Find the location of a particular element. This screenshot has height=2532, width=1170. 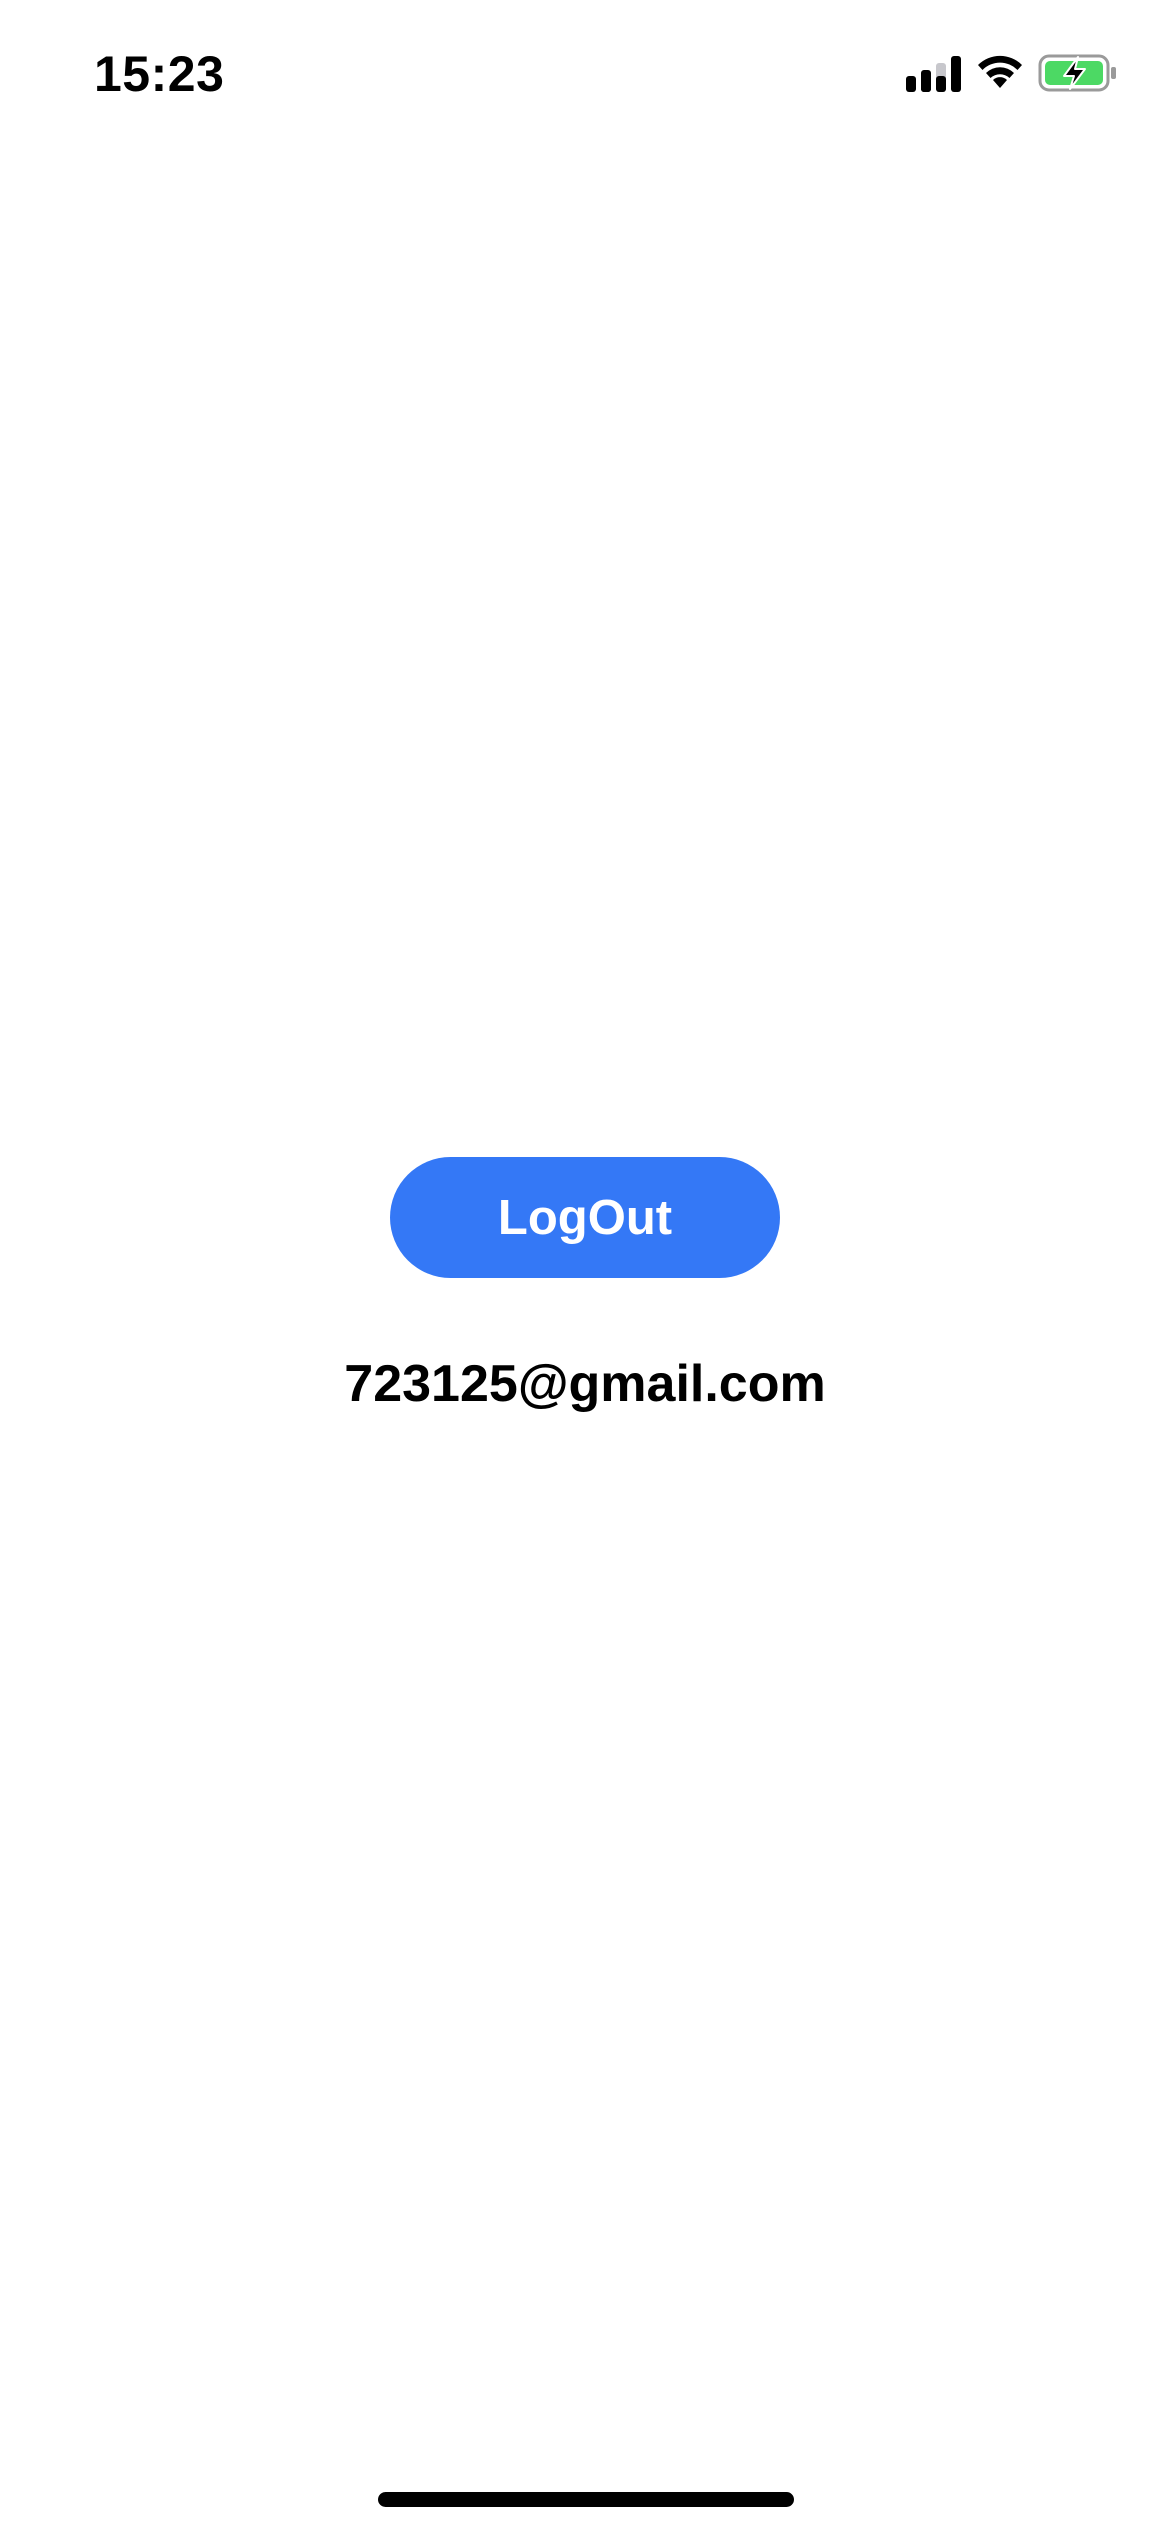

logout-button: LogOut is located at coordinates (585, 1217).